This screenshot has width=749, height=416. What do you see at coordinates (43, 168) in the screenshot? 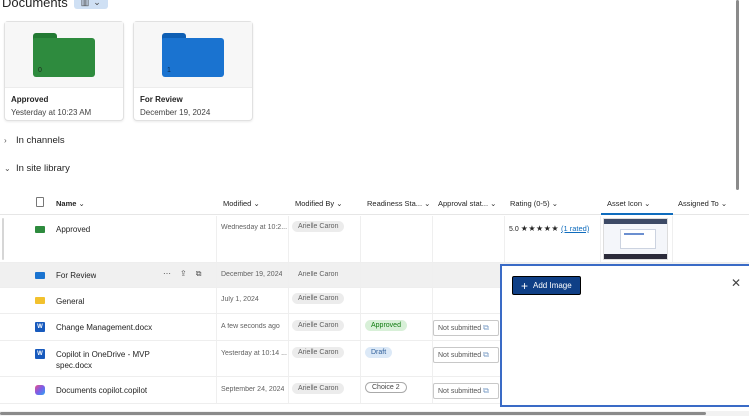
I see `section-label: In site library` at bounding box center [43, 168].